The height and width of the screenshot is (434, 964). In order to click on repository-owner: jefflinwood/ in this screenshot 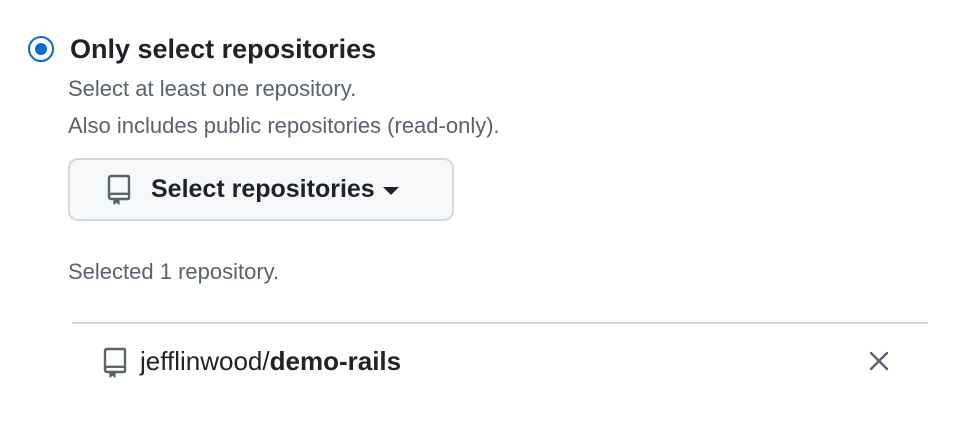, I will do `click(205, 361)`.